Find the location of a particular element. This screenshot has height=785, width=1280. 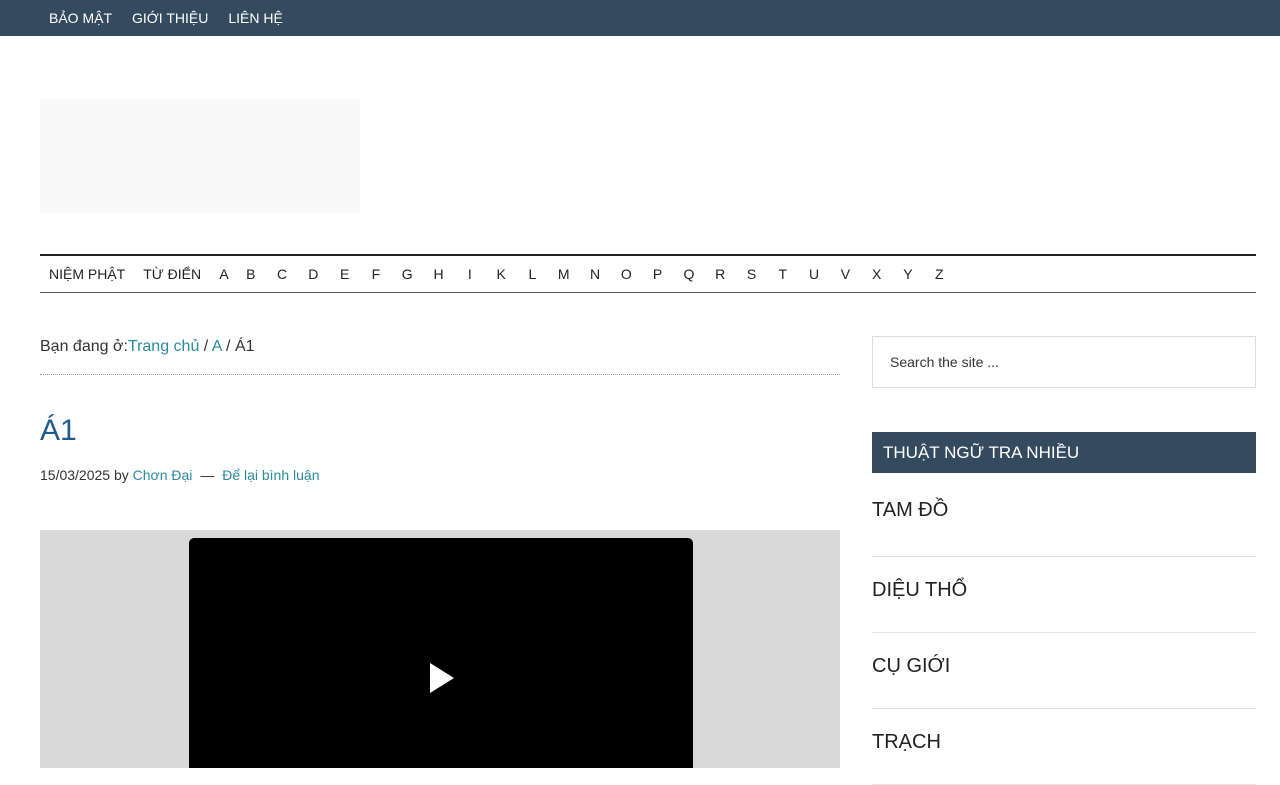

letter-link-d: D is located at coordinates (313, 274).